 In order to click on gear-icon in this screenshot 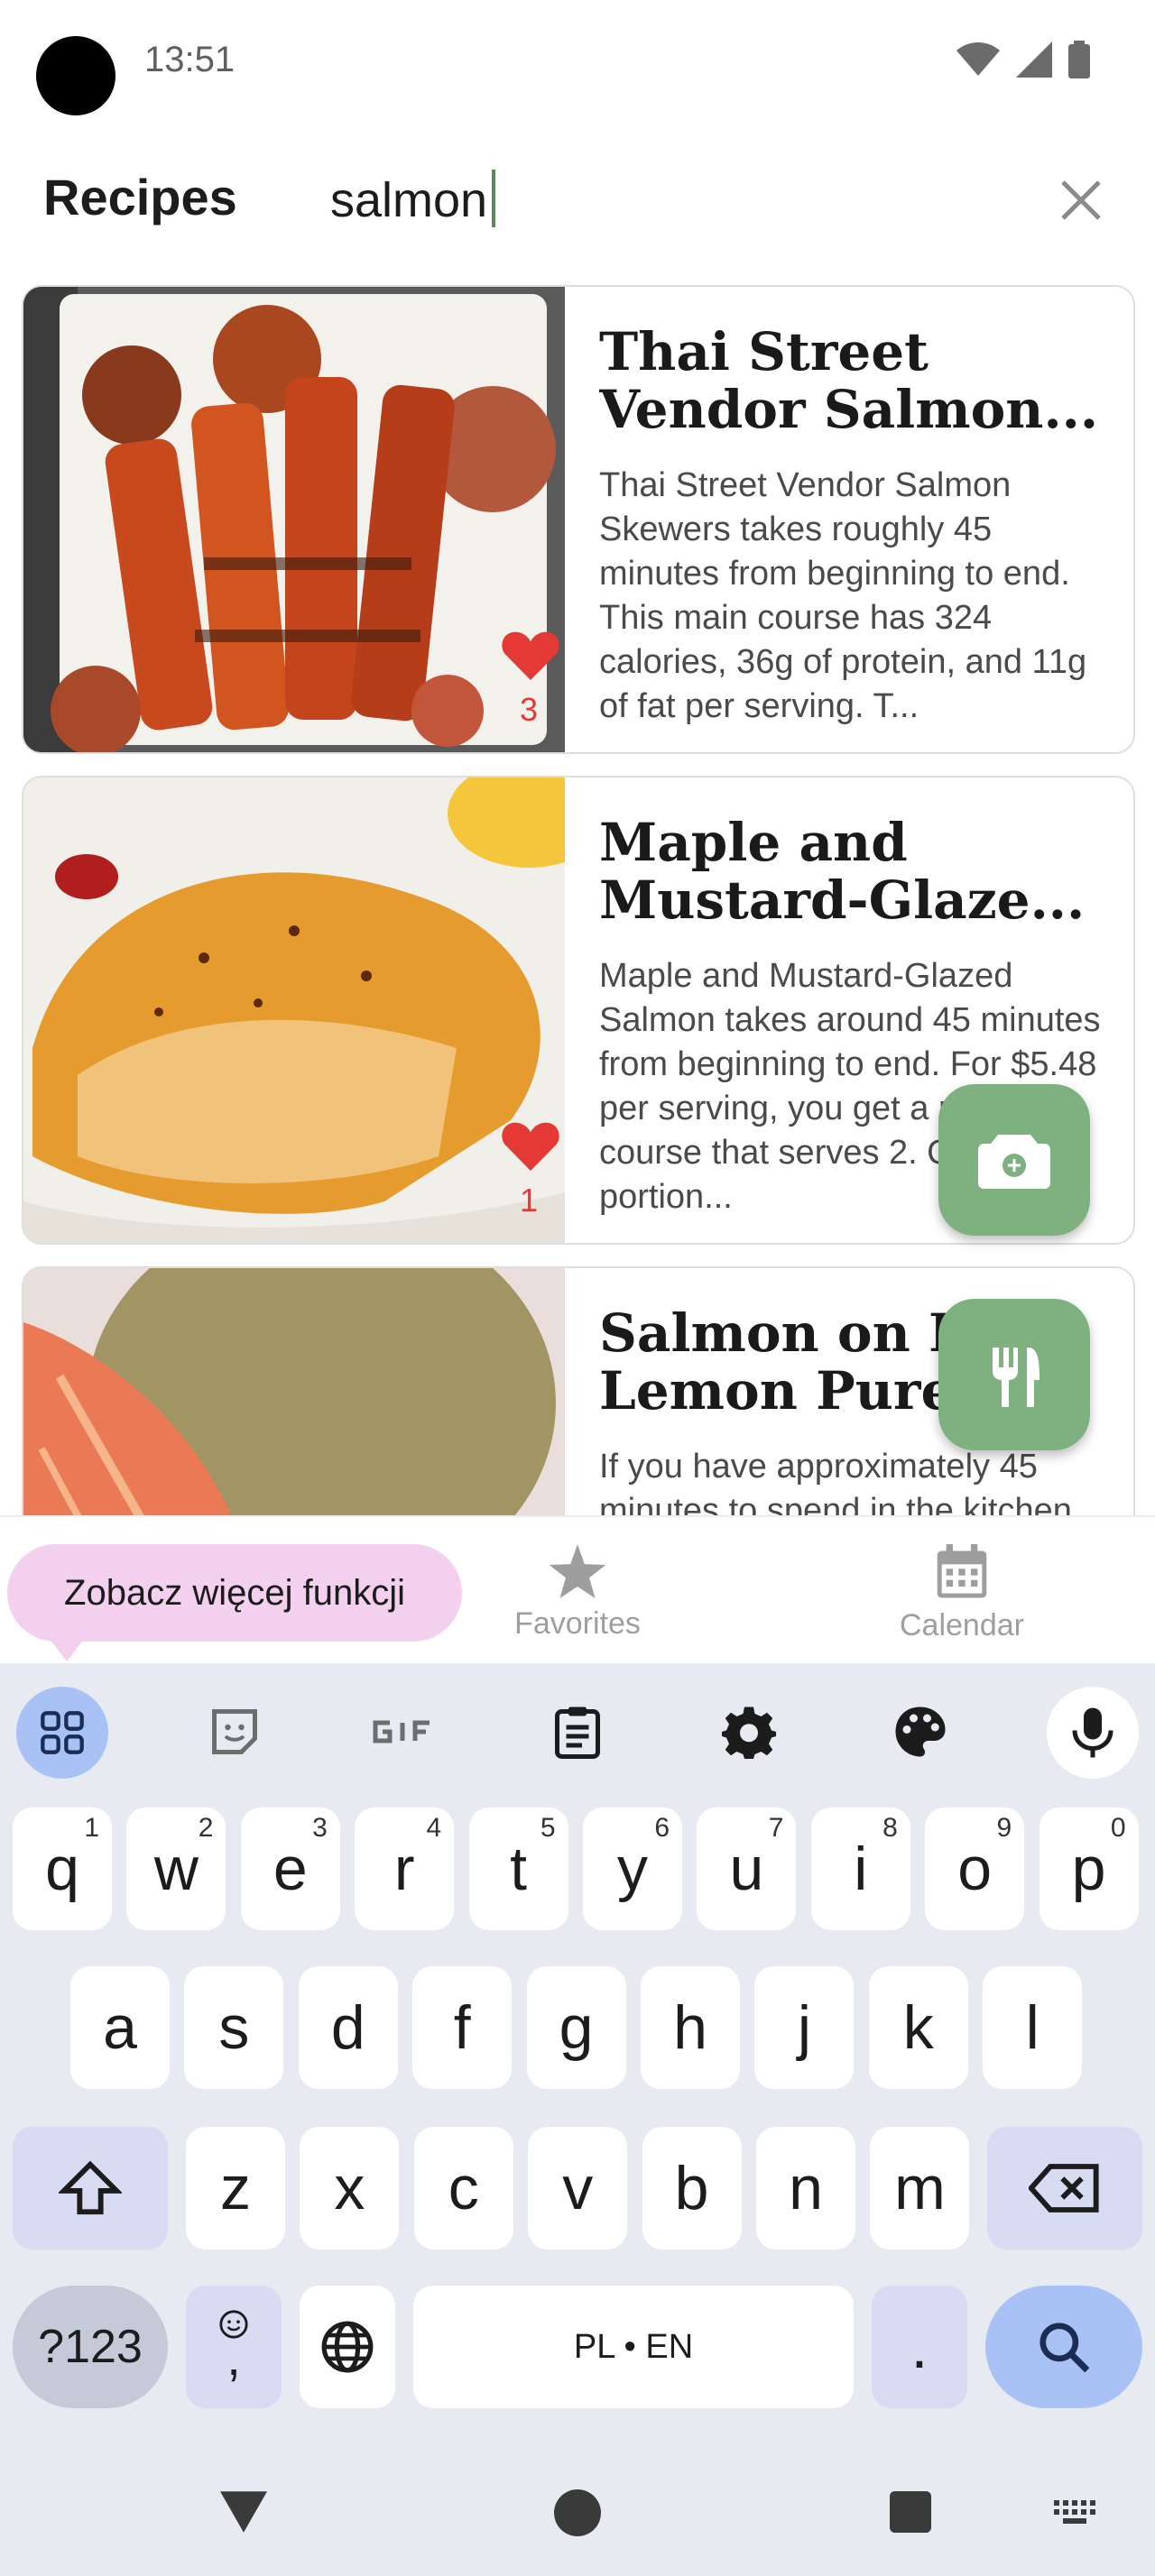, I will do `click(749, 1733)`.